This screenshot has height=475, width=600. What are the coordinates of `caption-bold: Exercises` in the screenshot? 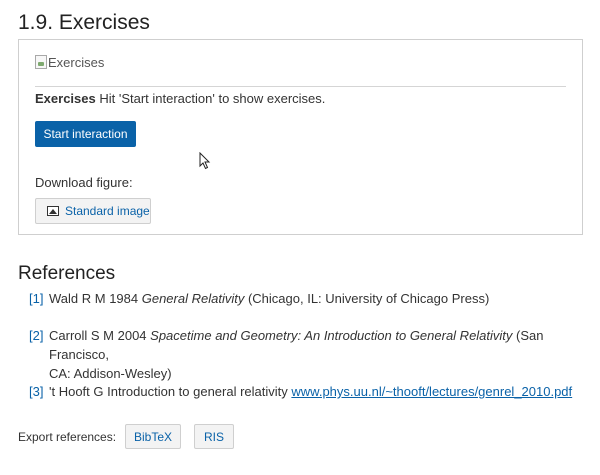 It's located at (65, 98).